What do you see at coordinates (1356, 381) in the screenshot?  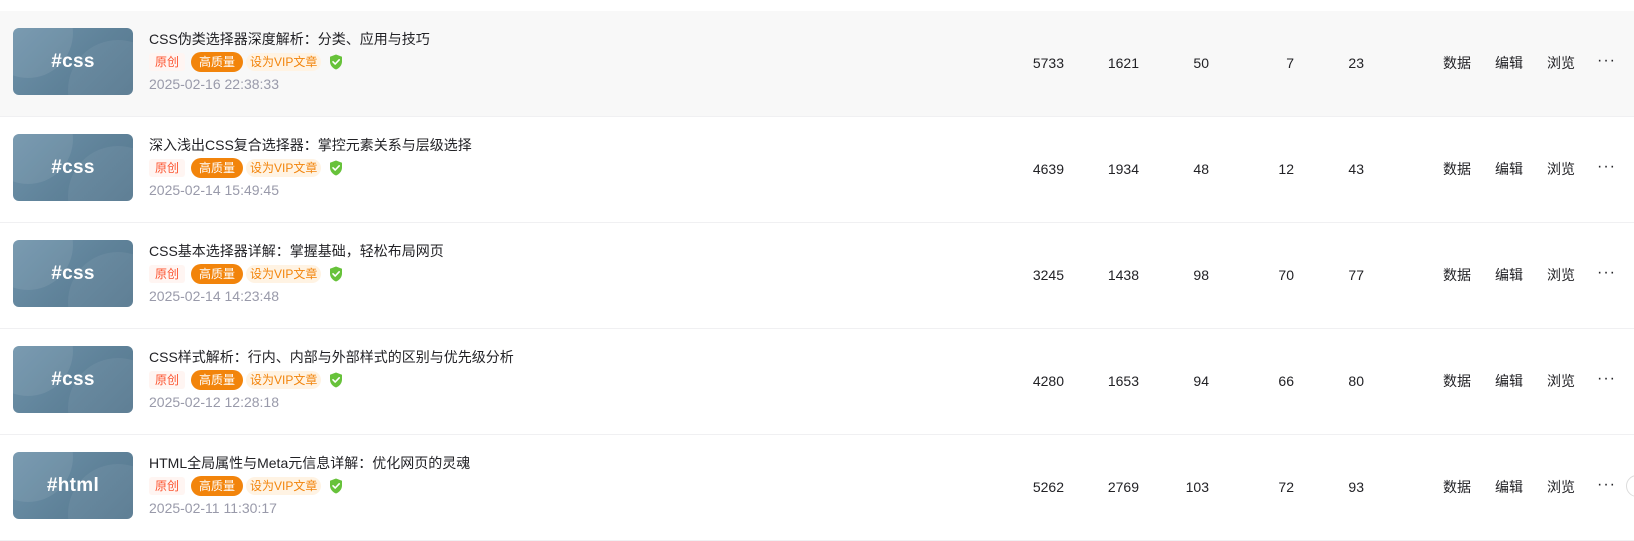 I see `stat-favorites: 80` at bounding box center [1356, 381].